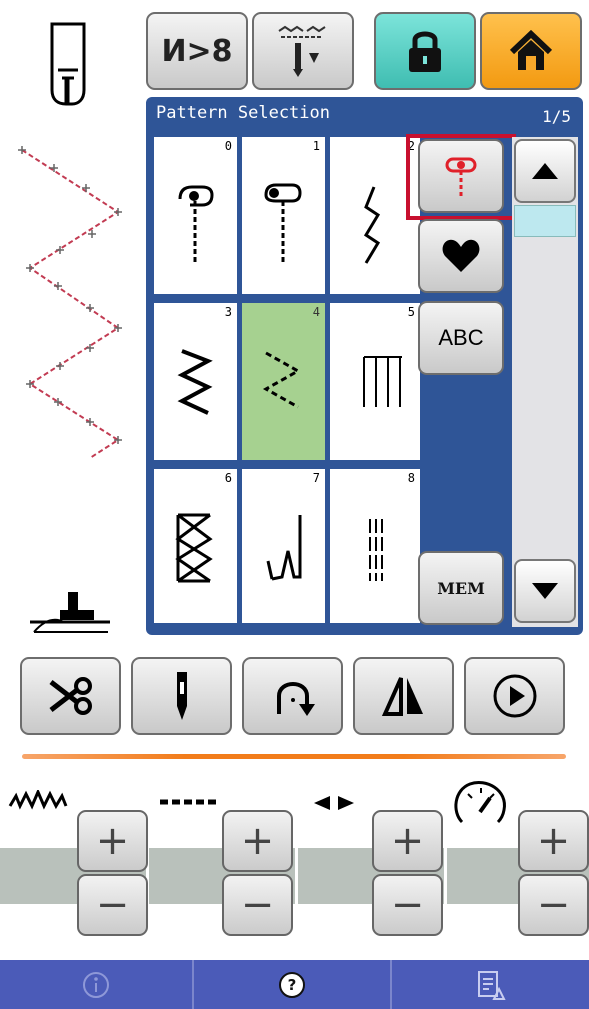 The width and height of the screenshot is (589, 1009). Describe the element at coordinates (68, 64) in the screenshot. I see `presser-foot-icon` at that location.